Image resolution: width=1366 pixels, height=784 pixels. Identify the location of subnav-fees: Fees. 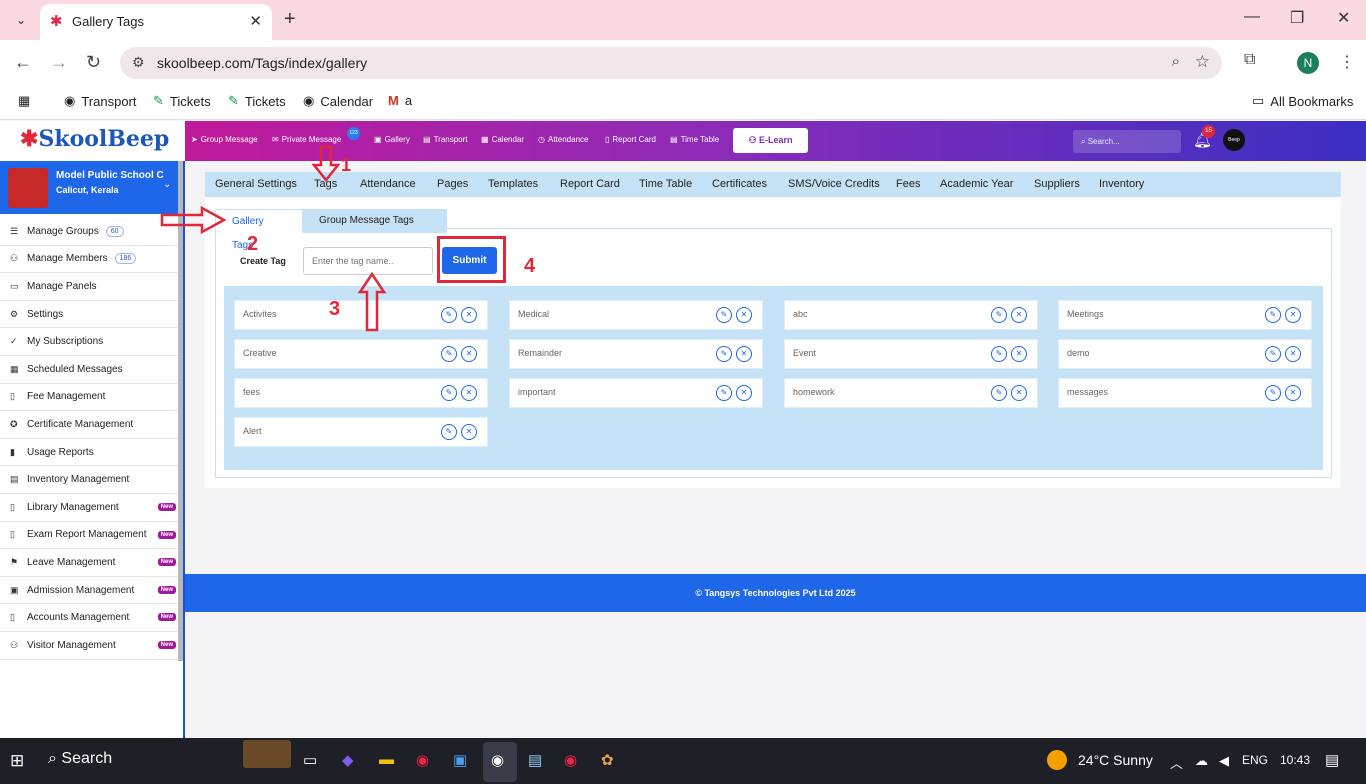
(908, 184).